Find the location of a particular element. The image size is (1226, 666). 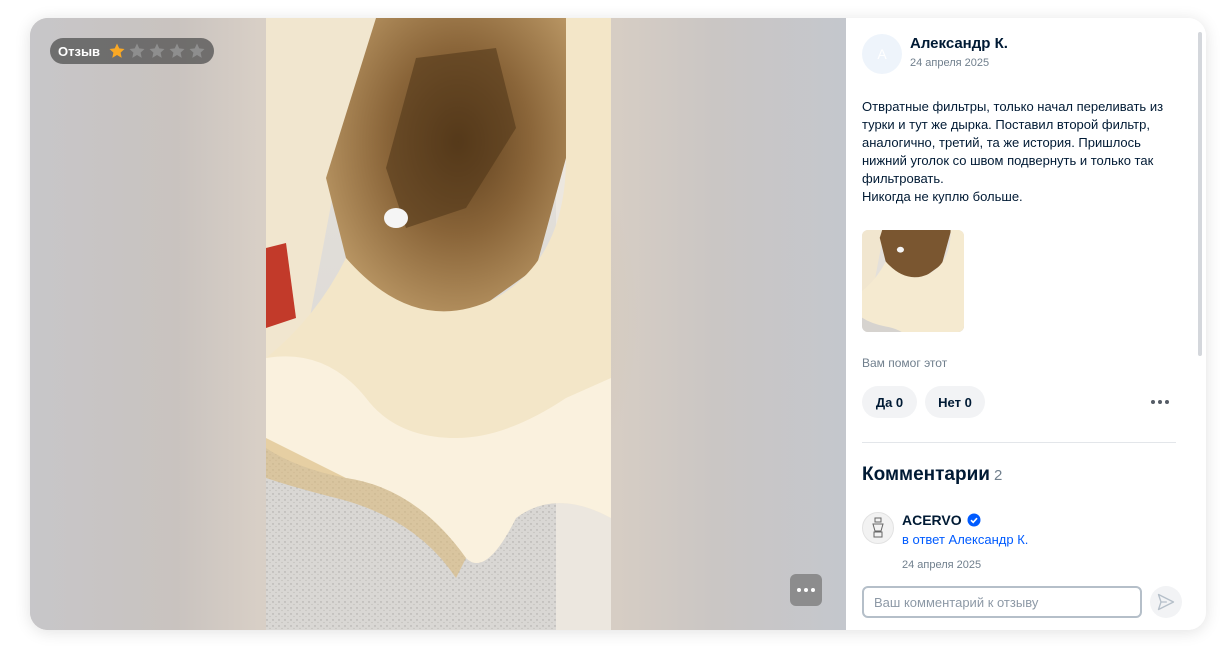

rating-stars is located at coordinates (157, 51).